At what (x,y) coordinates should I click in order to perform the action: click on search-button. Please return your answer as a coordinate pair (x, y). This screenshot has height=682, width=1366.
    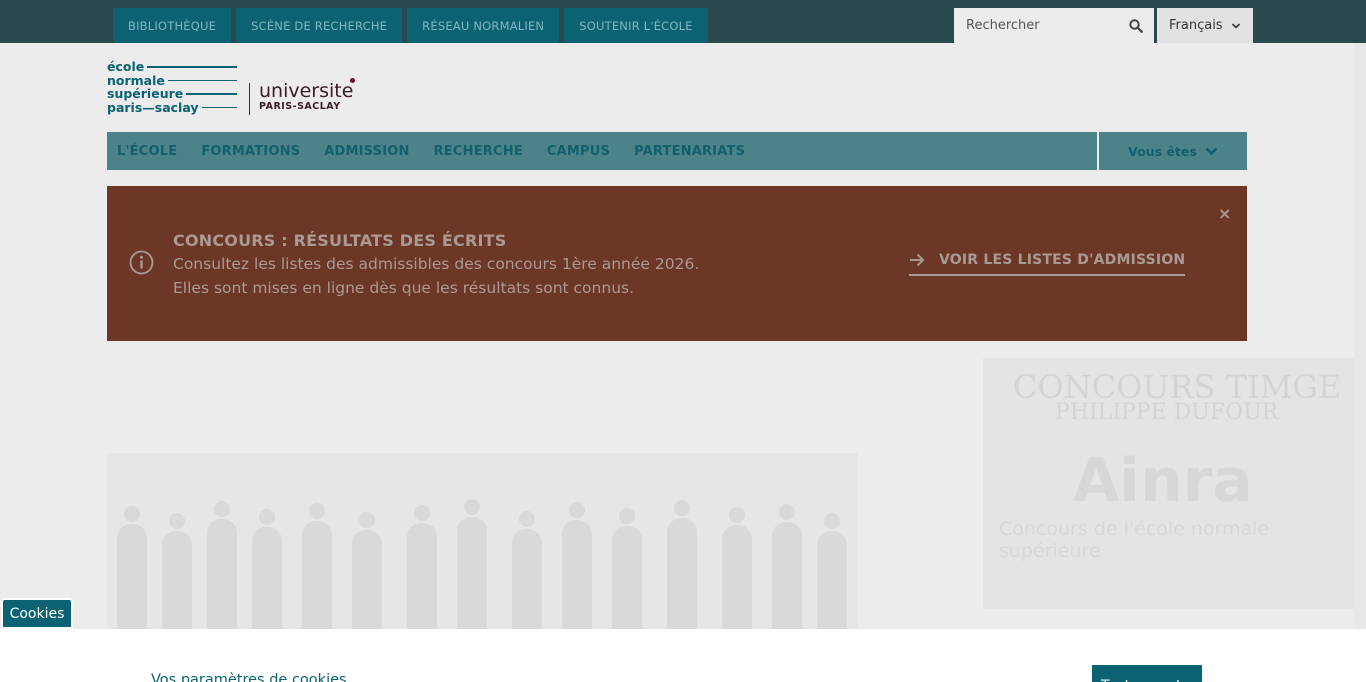
    Looking at the image, I should click on (1136, 25).